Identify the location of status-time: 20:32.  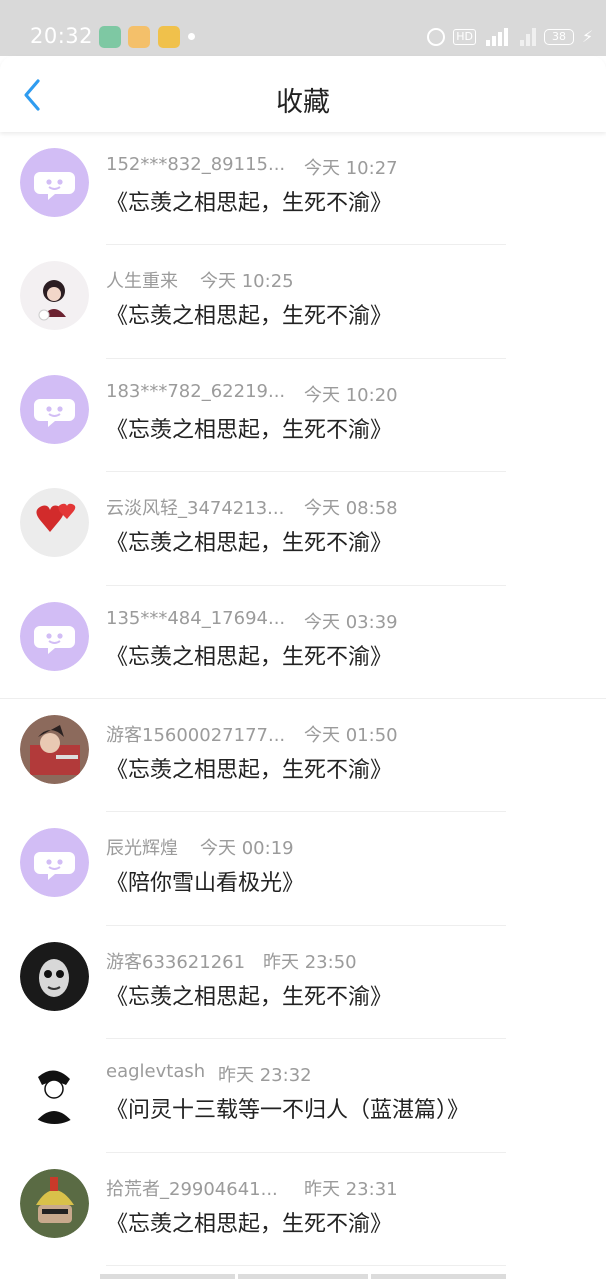
(62, 36).